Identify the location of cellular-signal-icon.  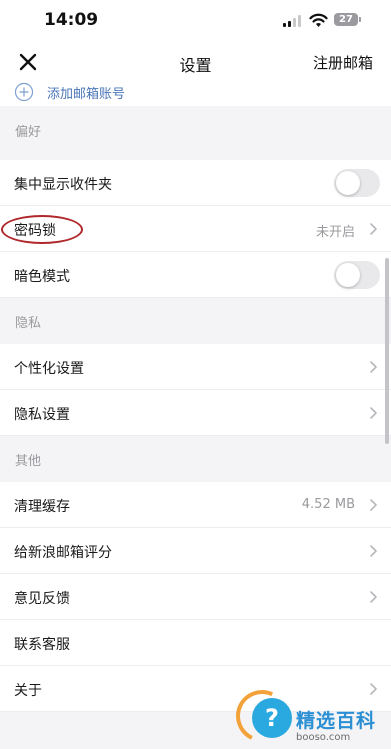
(293, 21).